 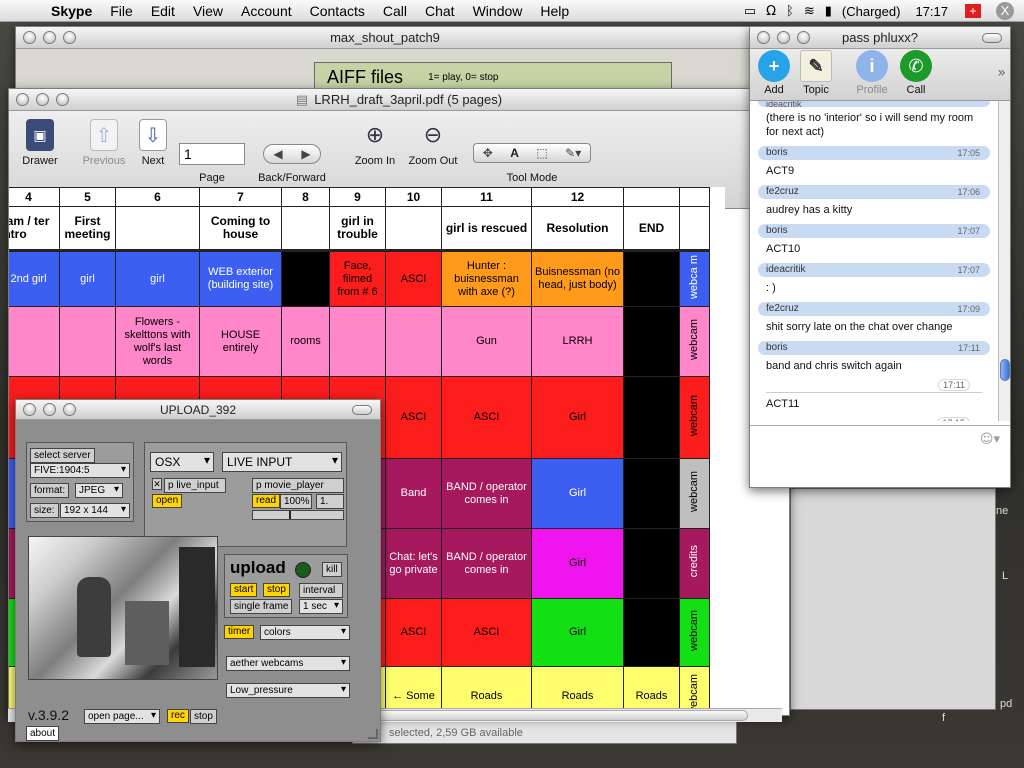 What do you see at coordinates (298, 515) in the screenshot?
I see `position-slider` at bounding box center [298, 515].